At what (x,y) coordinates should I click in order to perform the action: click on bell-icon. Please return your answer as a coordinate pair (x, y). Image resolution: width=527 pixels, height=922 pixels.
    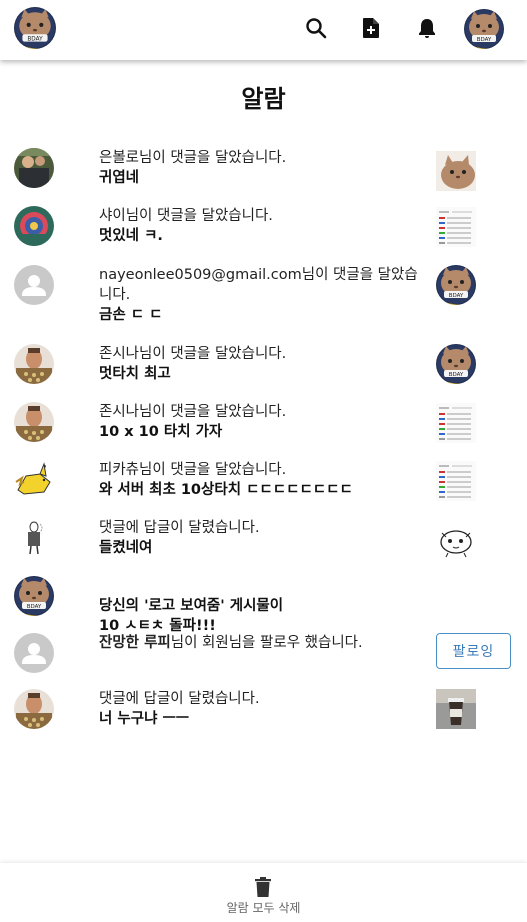
    Looking at the image, I should click on (427, 28).